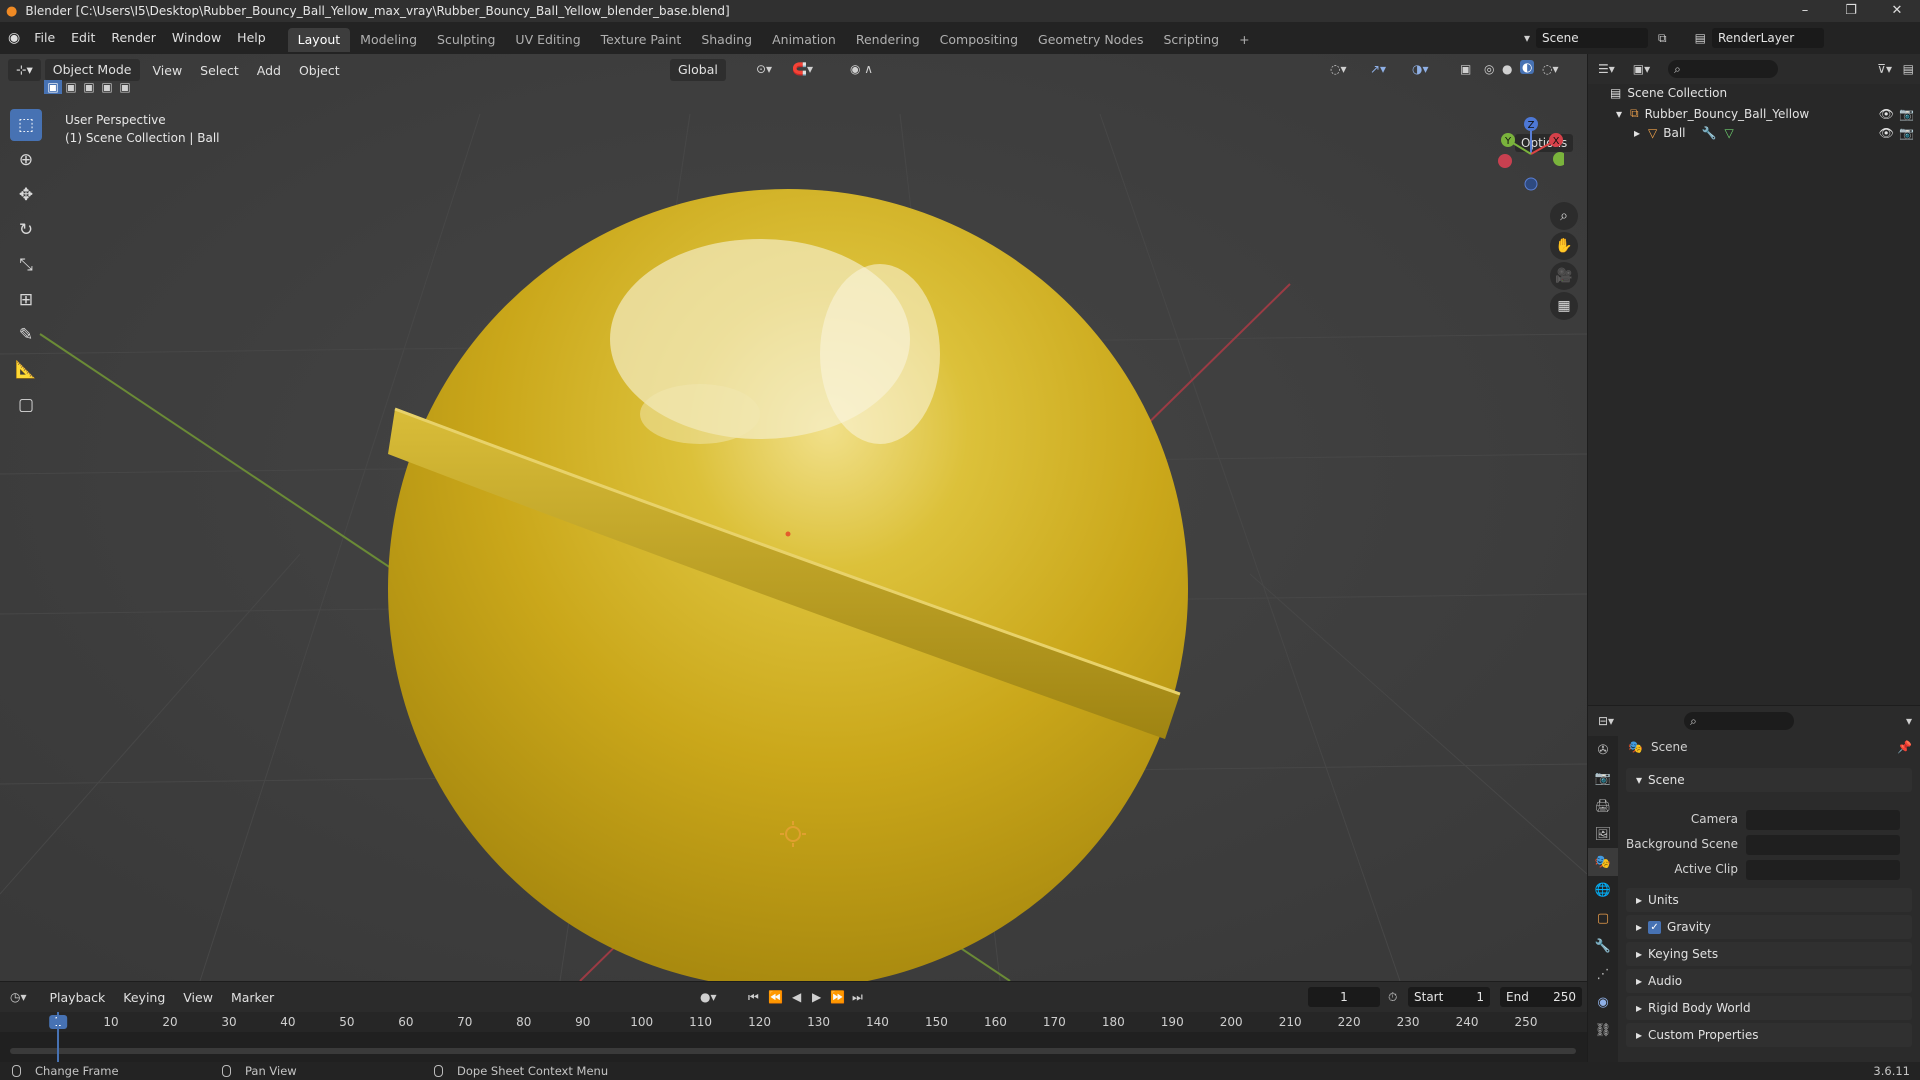 This screenshot has width=1920, height=1080. What do you see at coordinates (1769, 780) in the screenshot?
I see `scene-panel-header: ▾ Scene` at bounding box center [1769, 780].